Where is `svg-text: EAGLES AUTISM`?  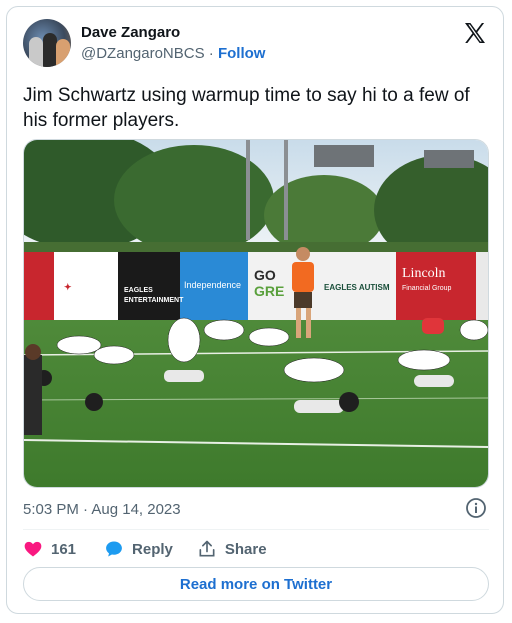
svg-text: EAGLES AUTISM is located at coordinates (357, 287).